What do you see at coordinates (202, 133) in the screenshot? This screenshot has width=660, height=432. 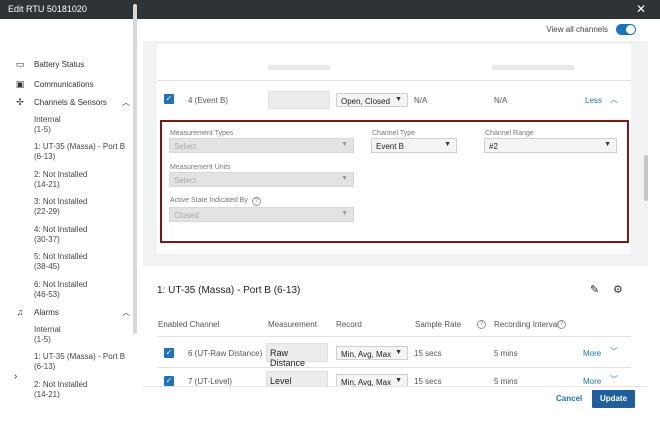 I see `measurement-types-label: Measurement Types` at bounding box center [202, 133].